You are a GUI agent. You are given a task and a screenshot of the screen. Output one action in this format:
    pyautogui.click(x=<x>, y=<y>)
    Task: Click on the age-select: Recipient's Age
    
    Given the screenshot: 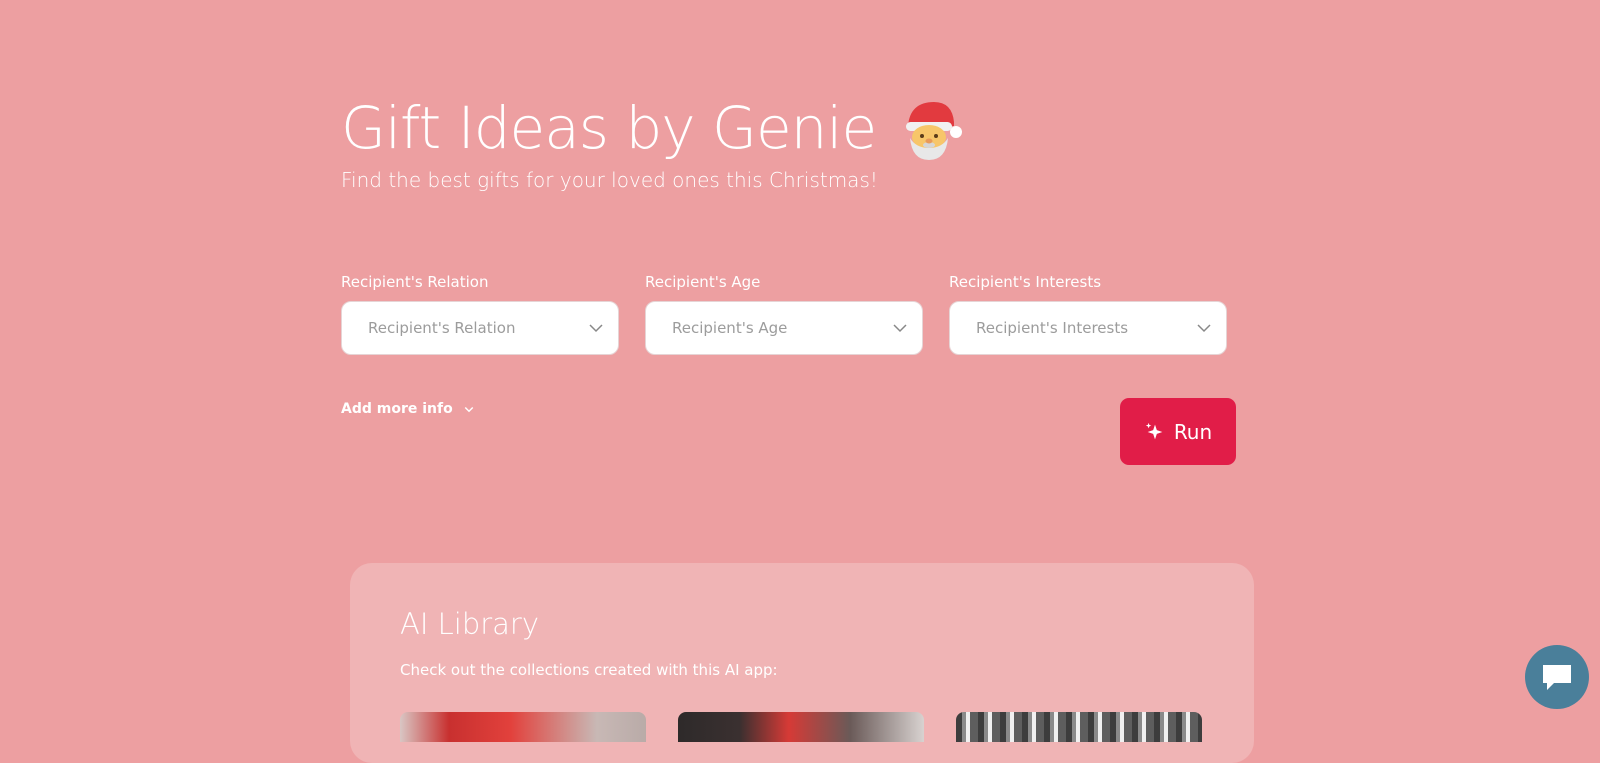 What is the action you would take?
    pyautogui.click(x=784, y=328)
    